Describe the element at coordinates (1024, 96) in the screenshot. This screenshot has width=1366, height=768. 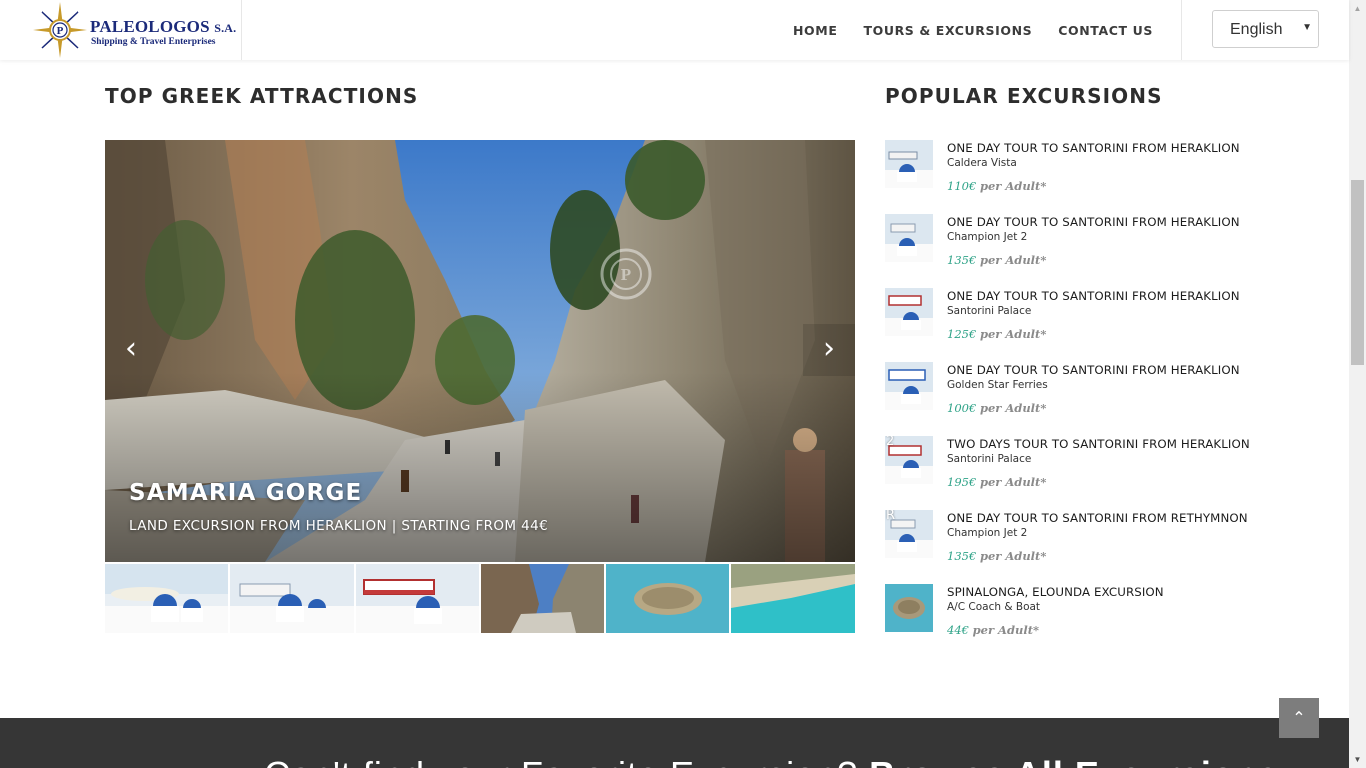
I see `excursions-title: POPULAR EXCURSIONS` at that location.